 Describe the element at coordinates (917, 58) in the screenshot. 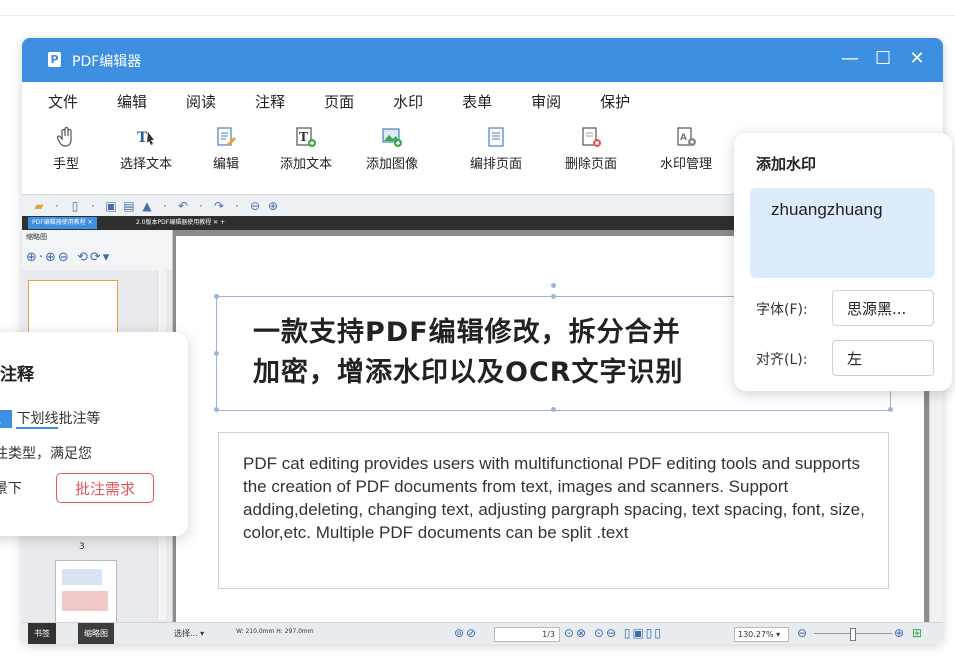

I see `close-icon: ✕` at that location.